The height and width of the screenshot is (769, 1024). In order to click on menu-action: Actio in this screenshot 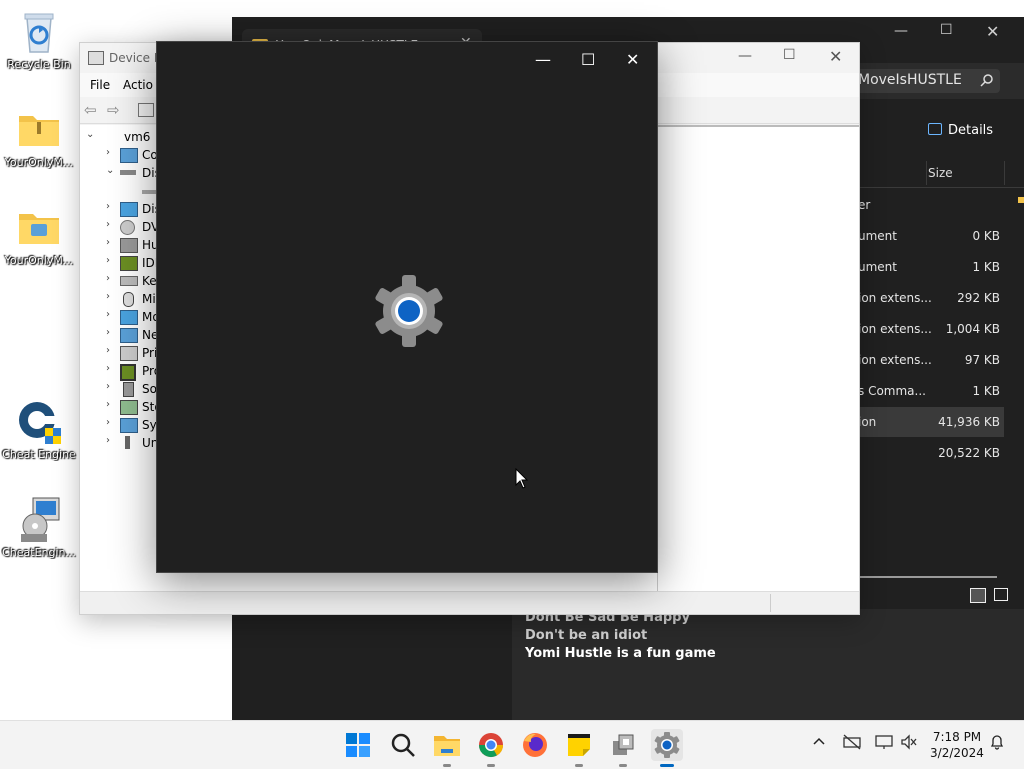, I will do `click(138, 85)`.